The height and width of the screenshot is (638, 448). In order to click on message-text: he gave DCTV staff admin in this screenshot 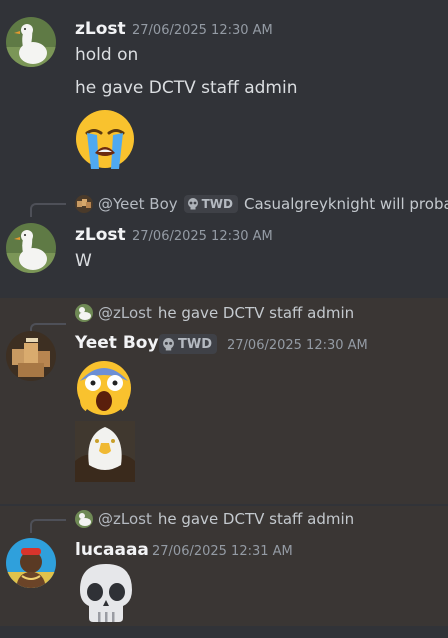, I will do `click(186, 88)`.